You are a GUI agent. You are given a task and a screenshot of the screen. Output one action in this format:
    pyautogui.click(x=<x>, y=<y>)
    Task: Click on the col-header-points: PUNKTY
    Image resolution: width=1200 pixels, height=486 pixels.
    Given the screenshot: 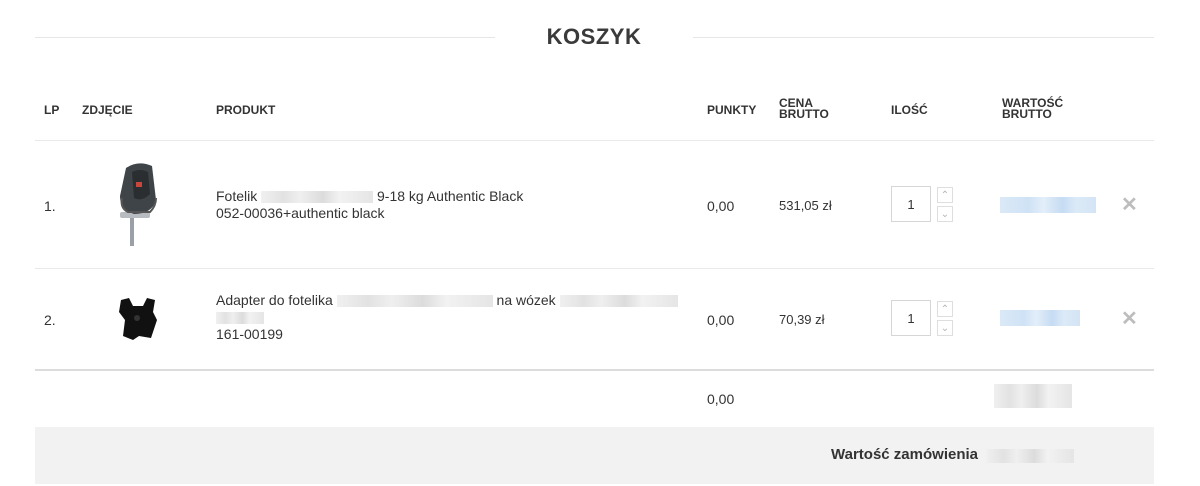 What is the action you would take?
    pyautogui.click(x=732, y=110)
    